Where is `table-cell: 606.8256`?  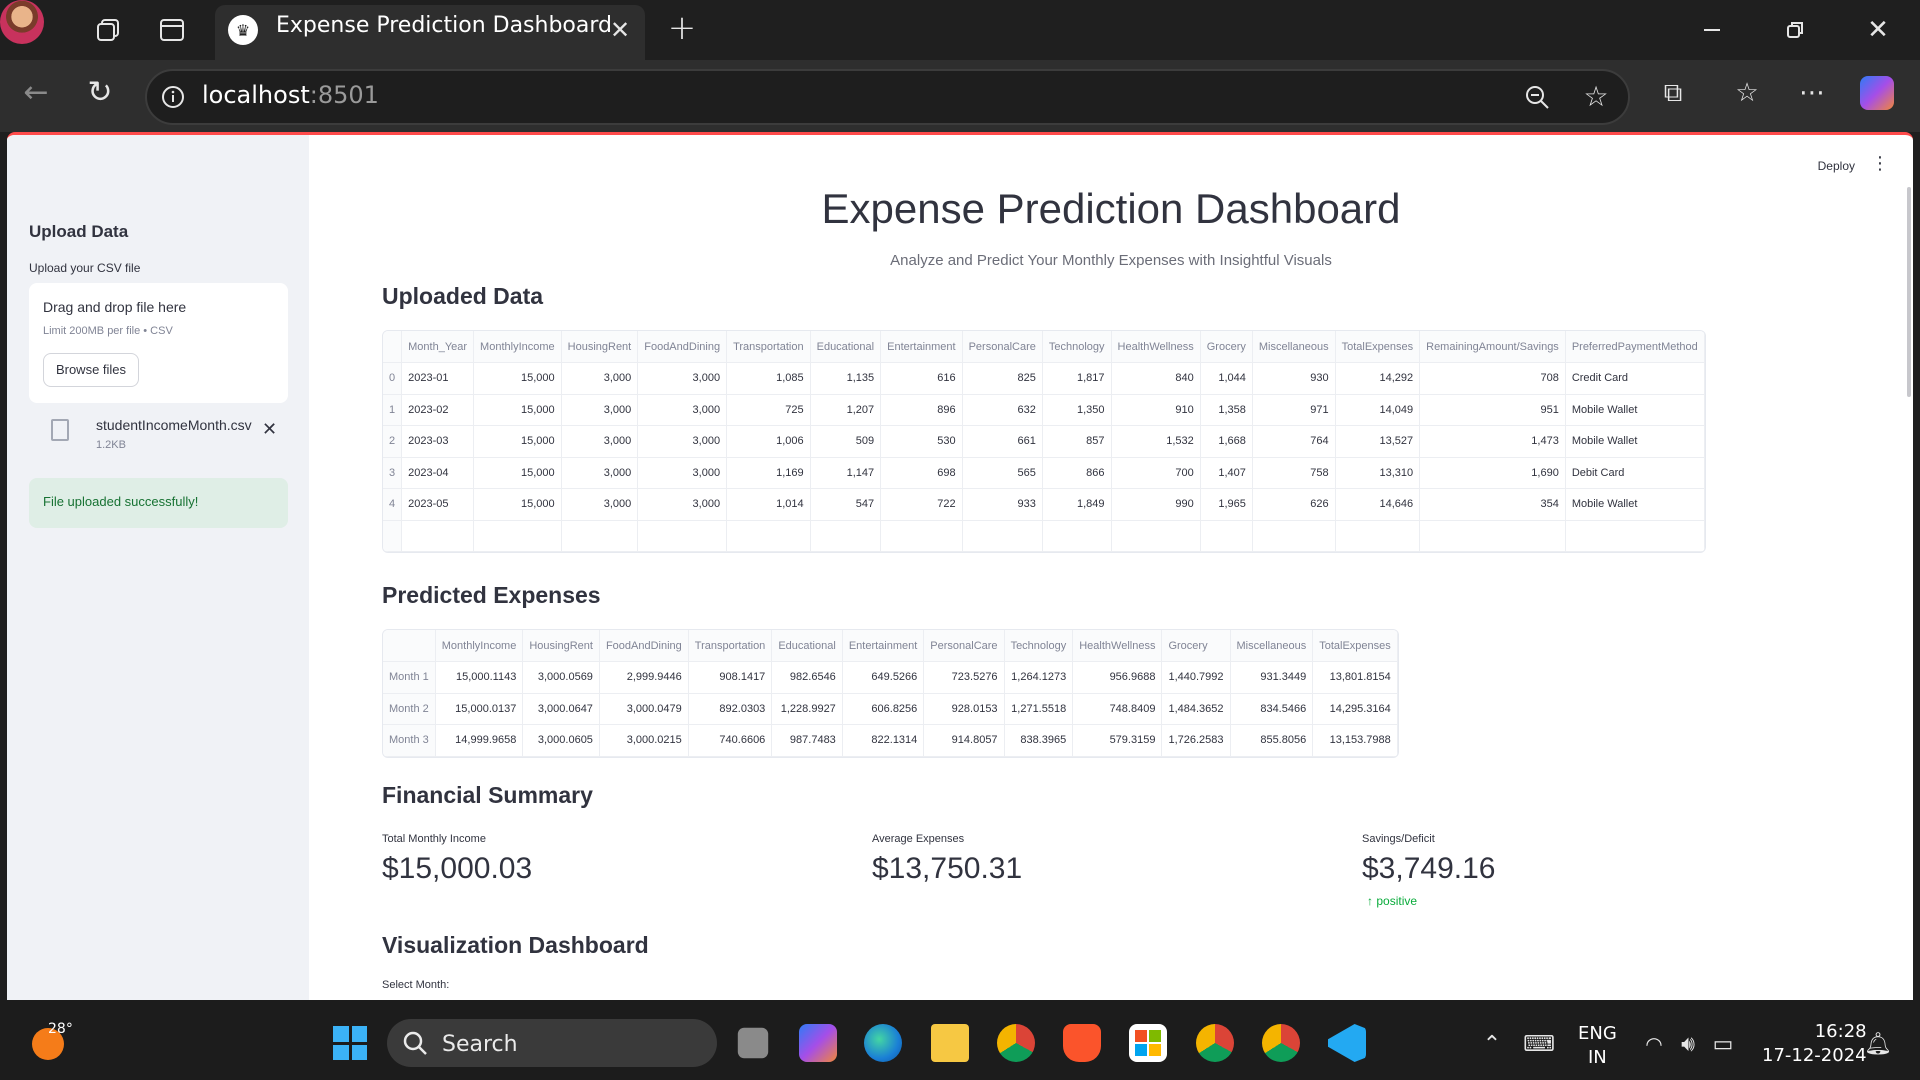
table-cell: 606.8256 is located at coordinates (883, 709).